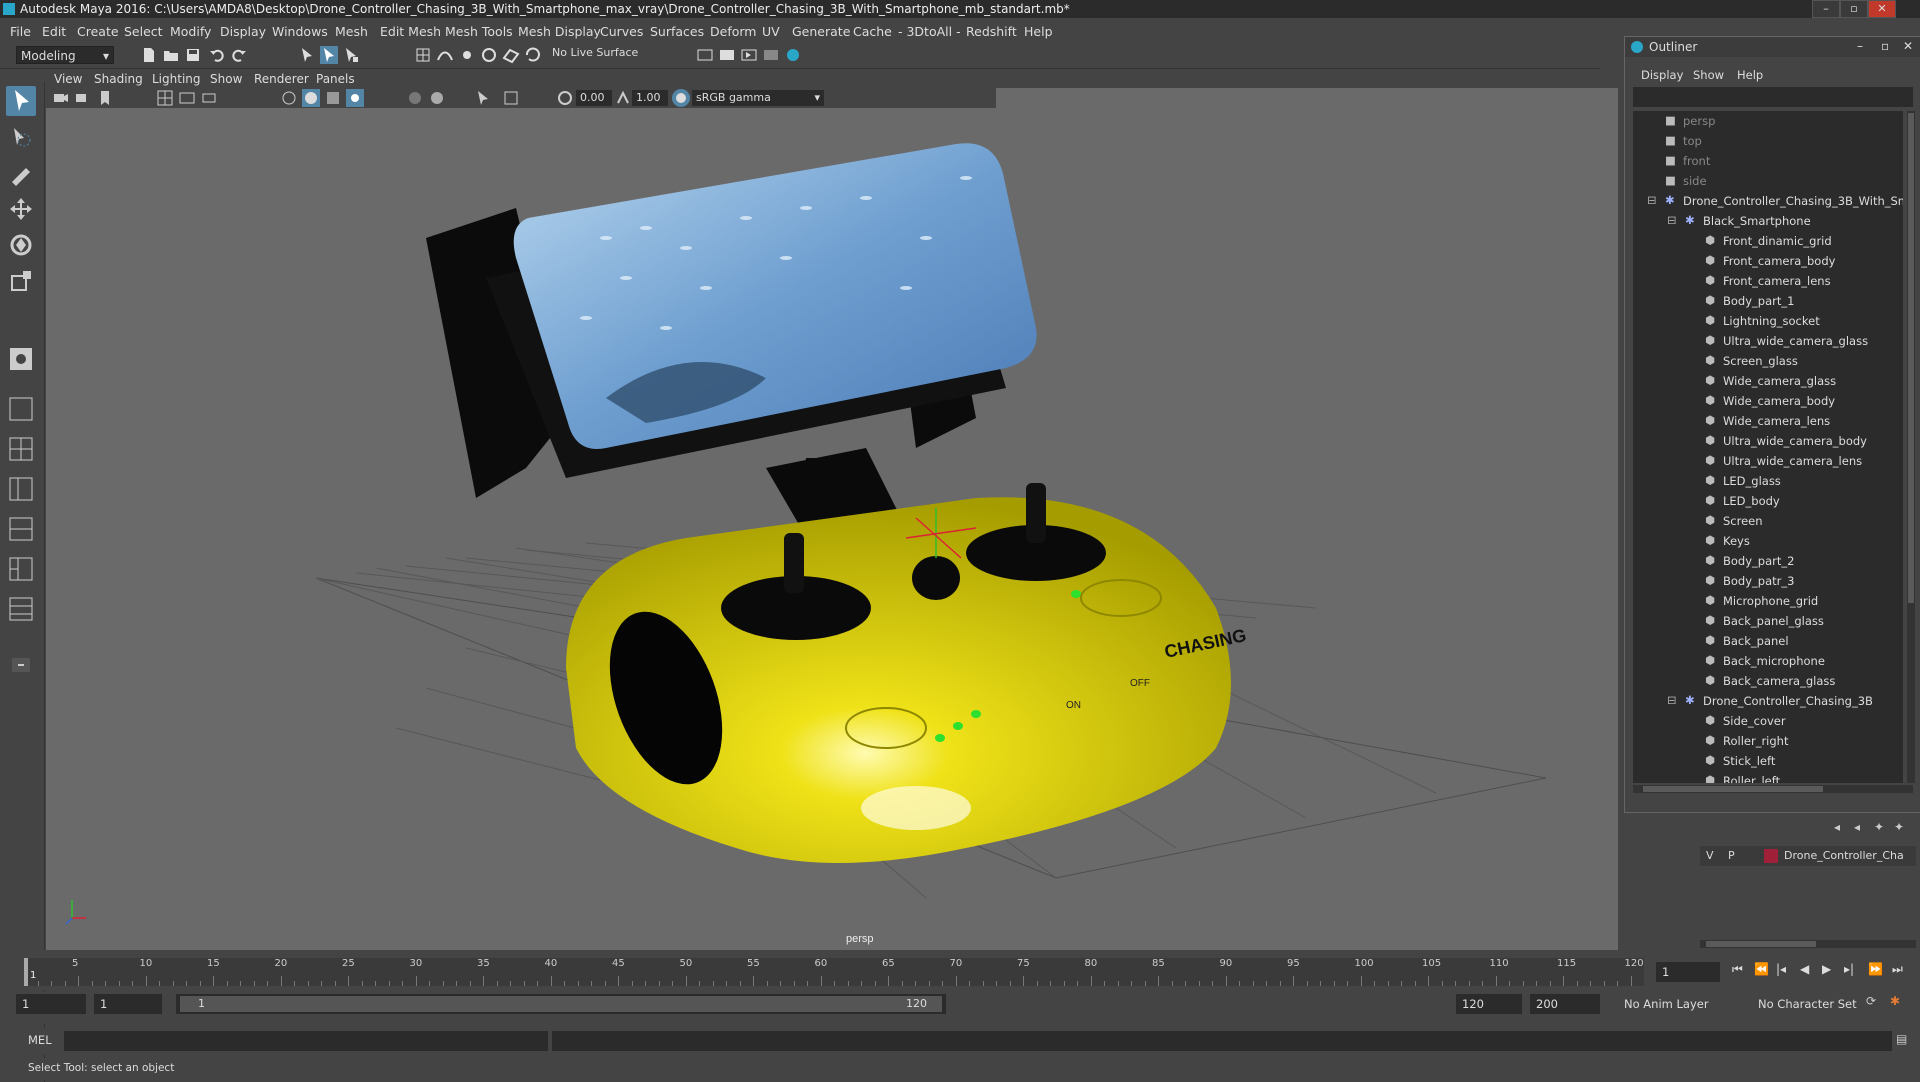  Describe the element at coordinates (1901, 1039) in the screenshot. I see `script-editor-icon: ▤` at that location.